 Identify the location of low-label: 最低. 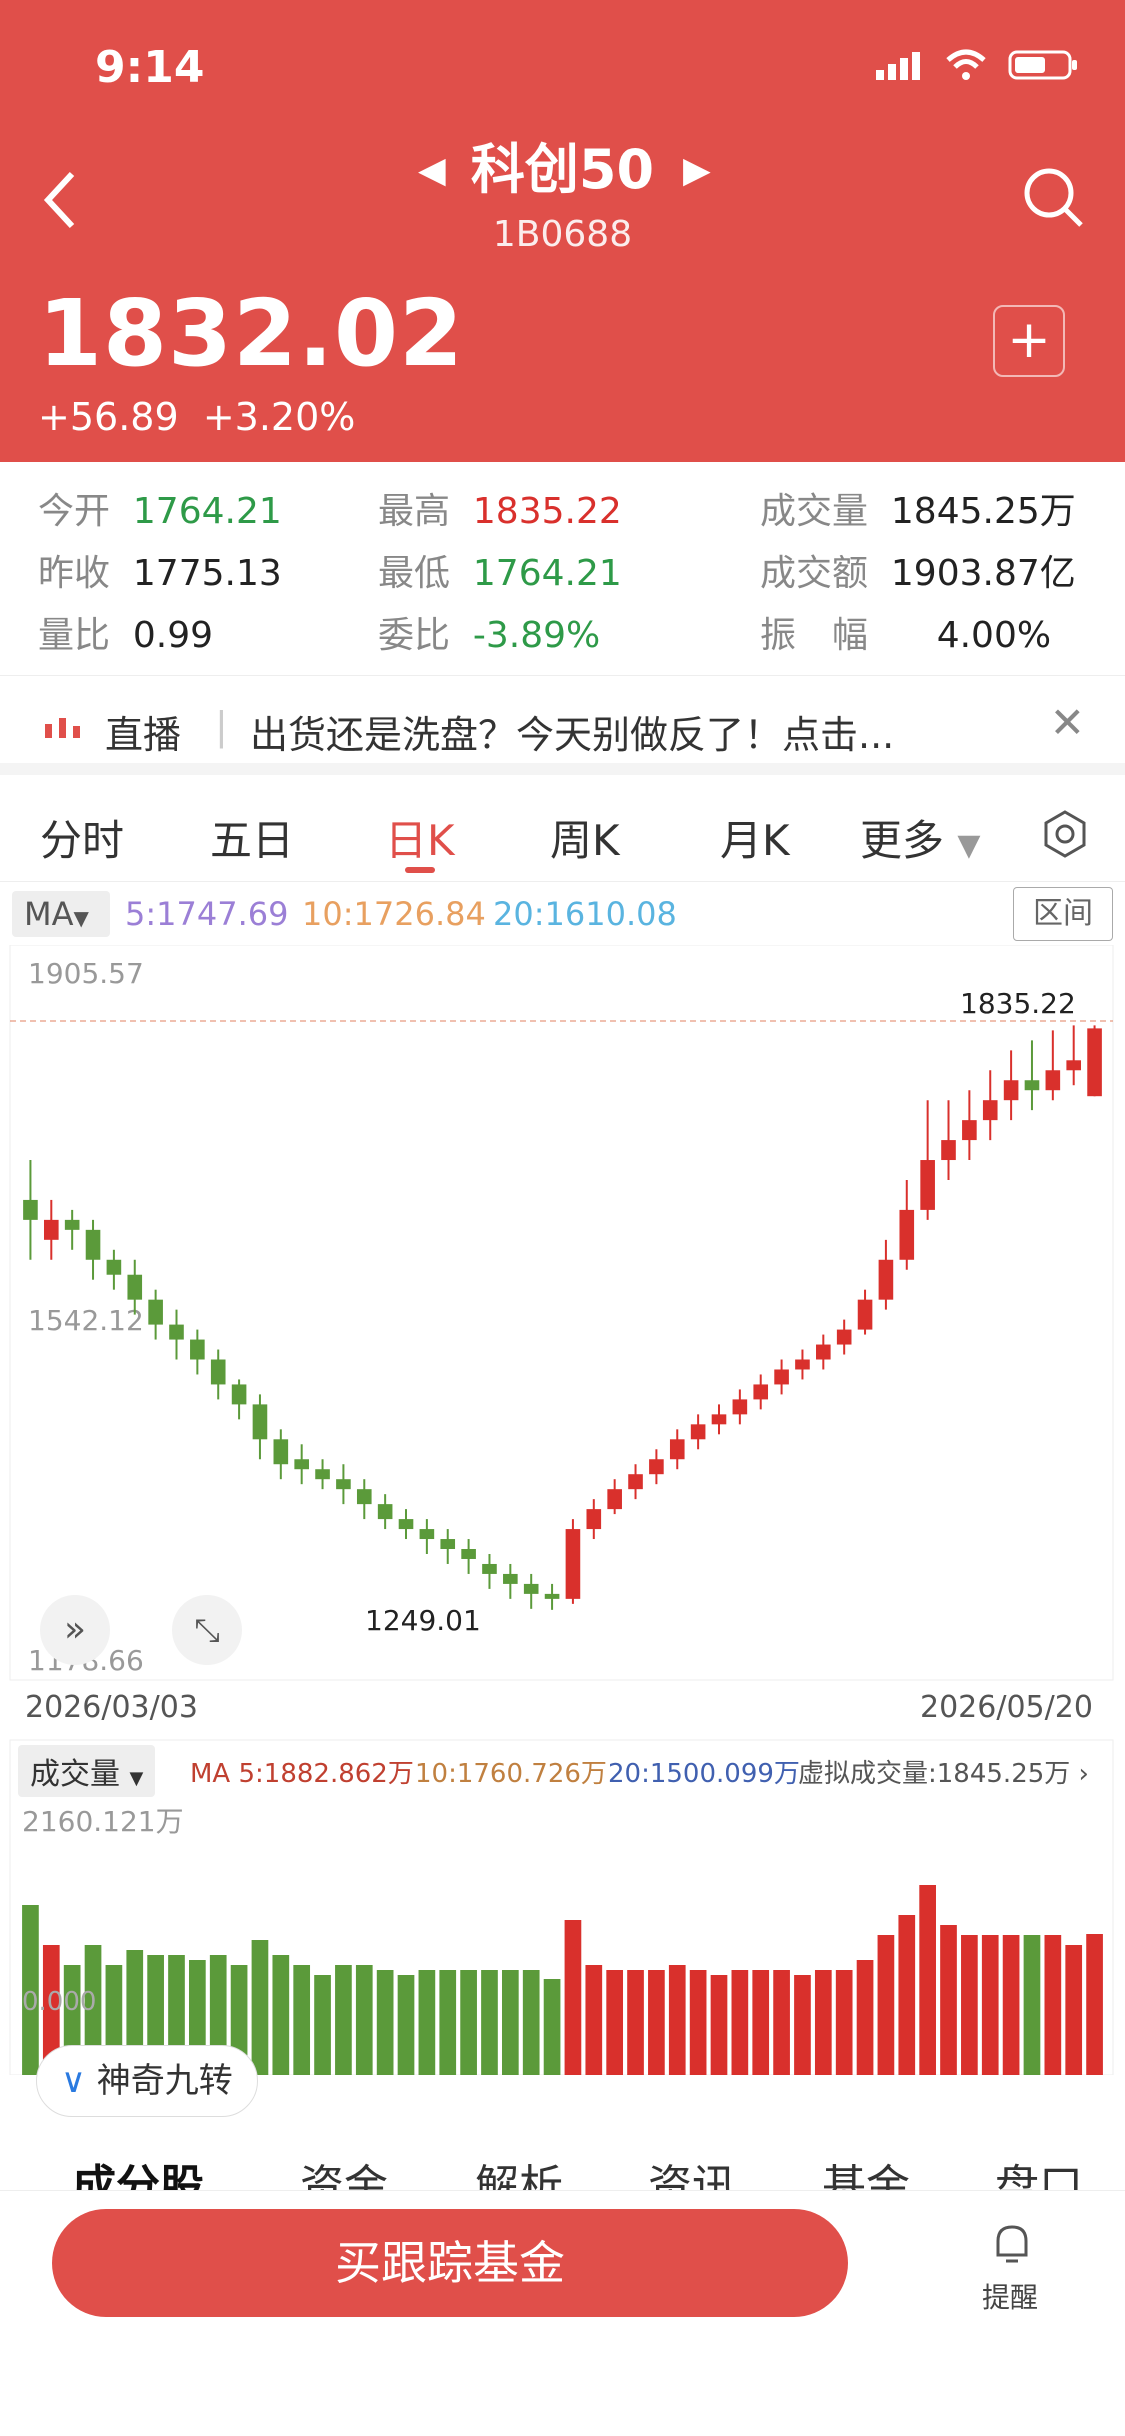
(414, 573).